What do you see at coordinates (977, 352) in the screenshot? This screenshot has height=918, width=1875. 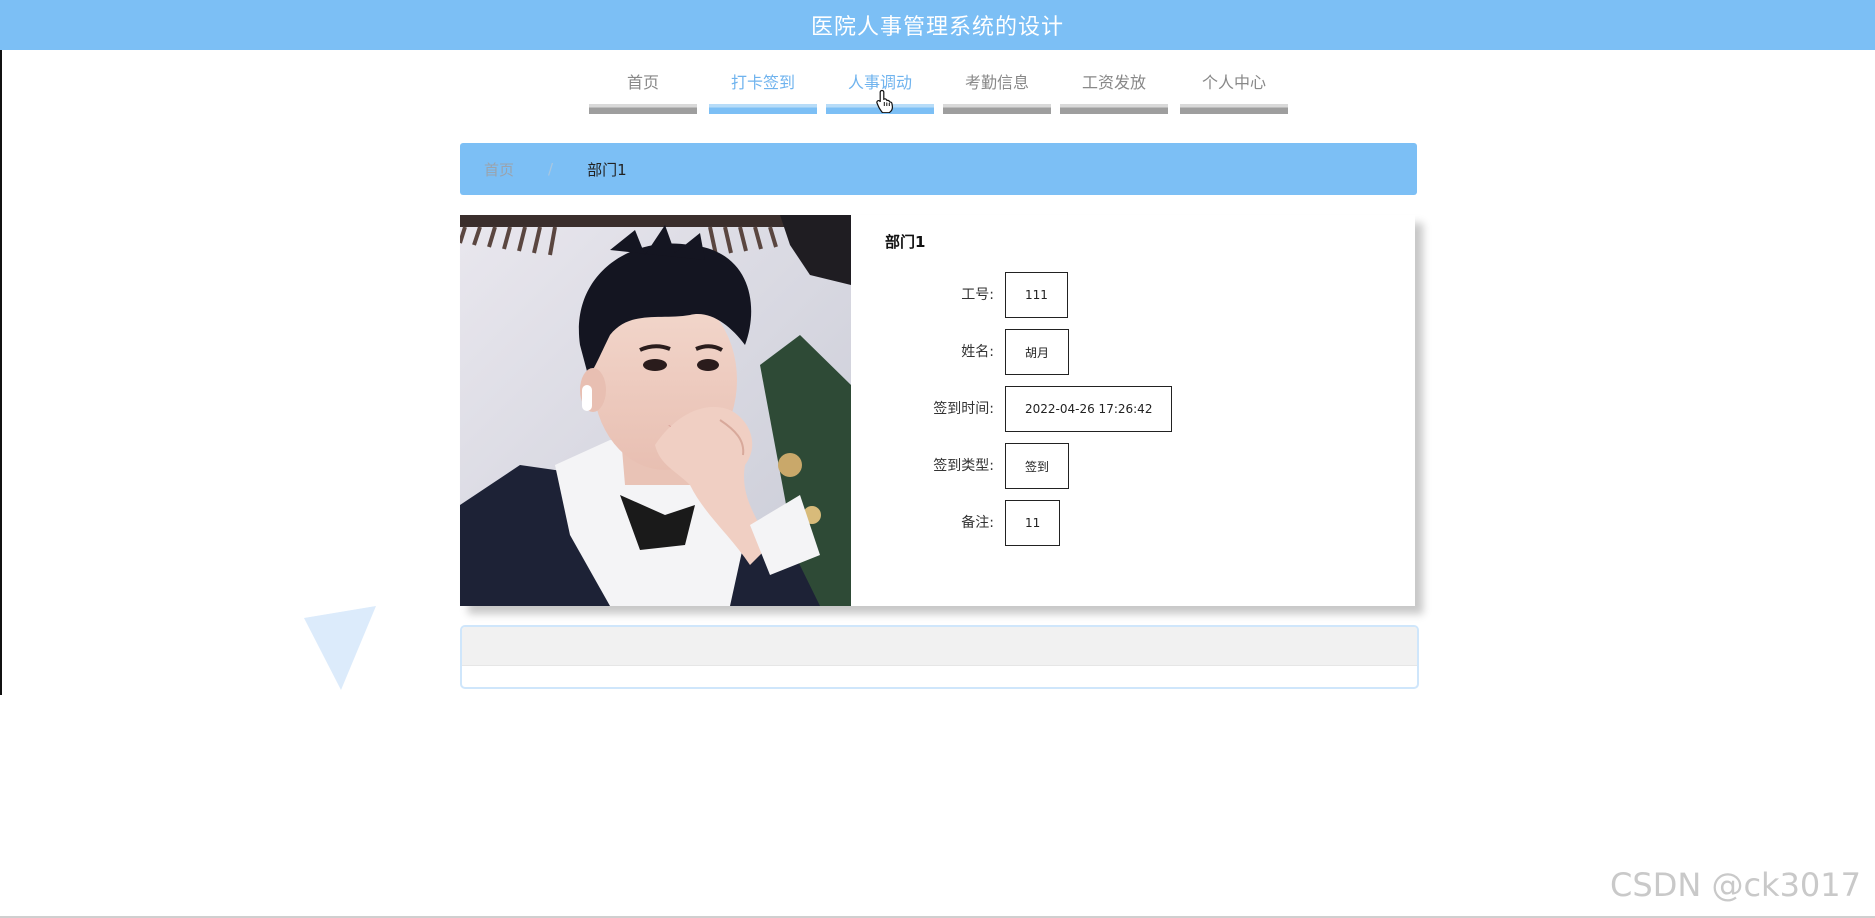 I see `field-label: 姓名:` at bounding box center [977, 352].